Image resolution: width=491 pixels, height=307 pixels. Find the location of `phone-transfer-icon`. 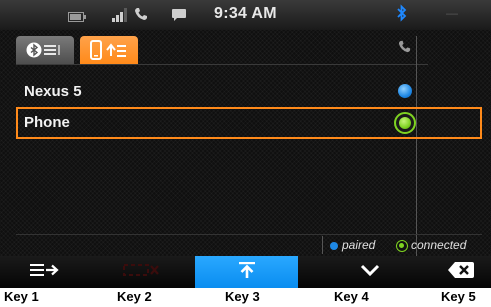

phone-transfer-icon is located at coordinates (109, 52).